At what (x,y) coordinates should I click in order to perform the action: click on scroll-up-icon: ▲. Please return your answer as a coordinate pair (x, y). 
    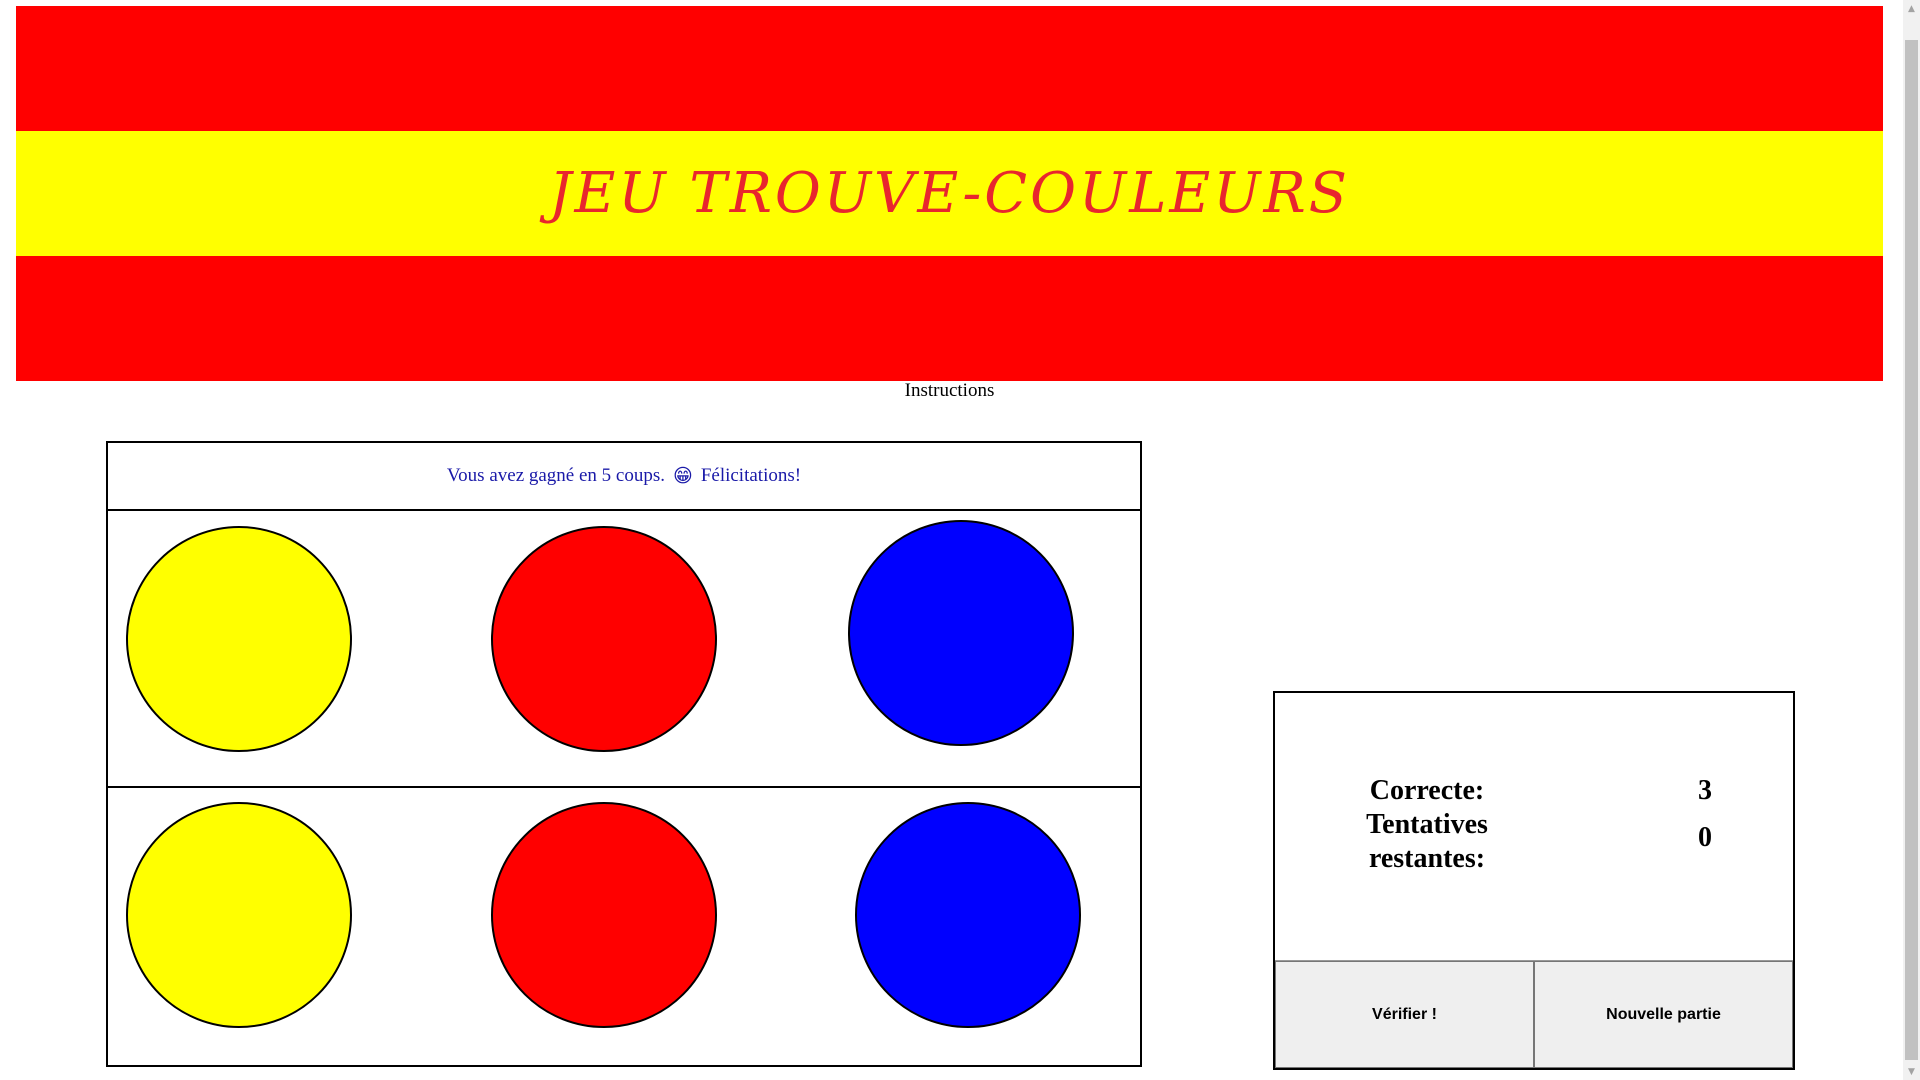
    Looking at the image, I should click on (1911, 8).